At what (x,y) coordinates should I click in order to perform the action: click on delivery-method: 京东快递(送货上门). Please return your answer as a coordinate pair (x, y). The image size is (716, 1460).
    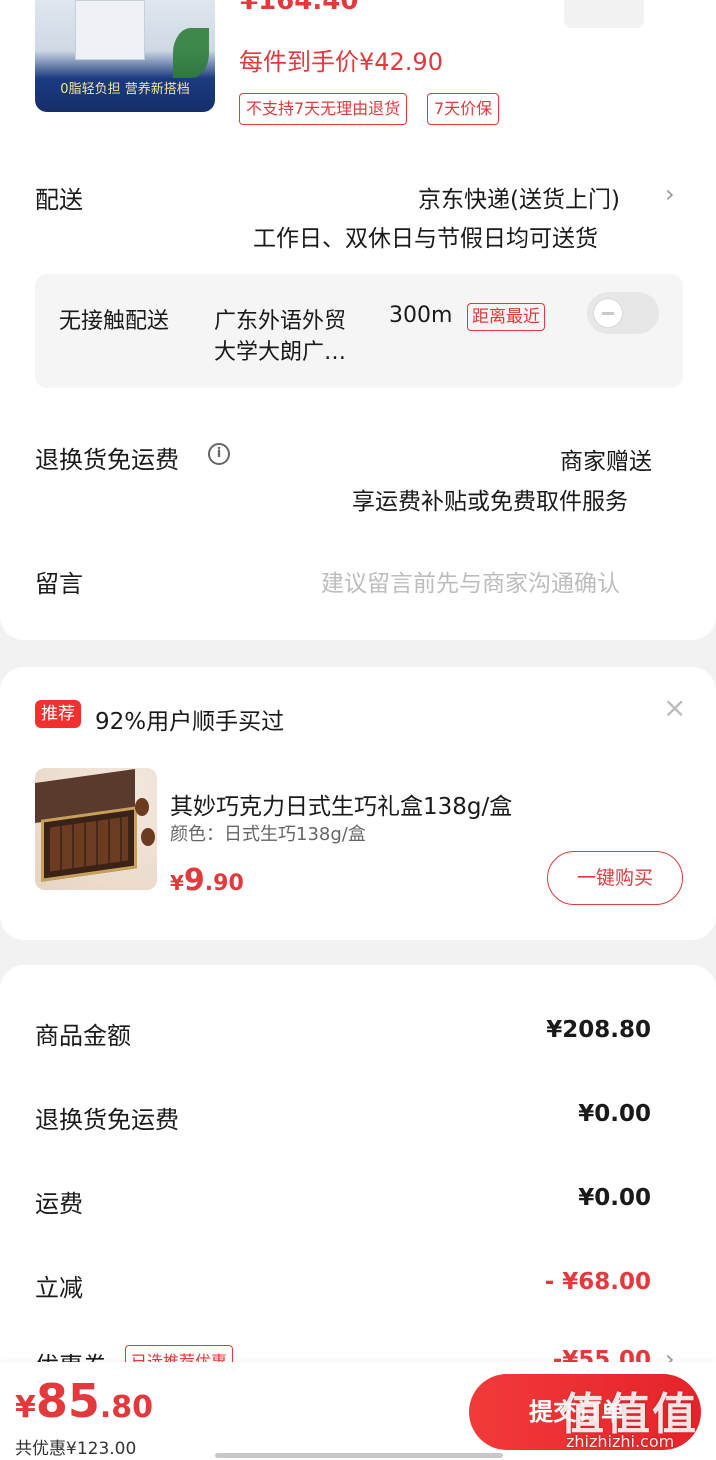
    Looking at the image, I should click on (519, 197).